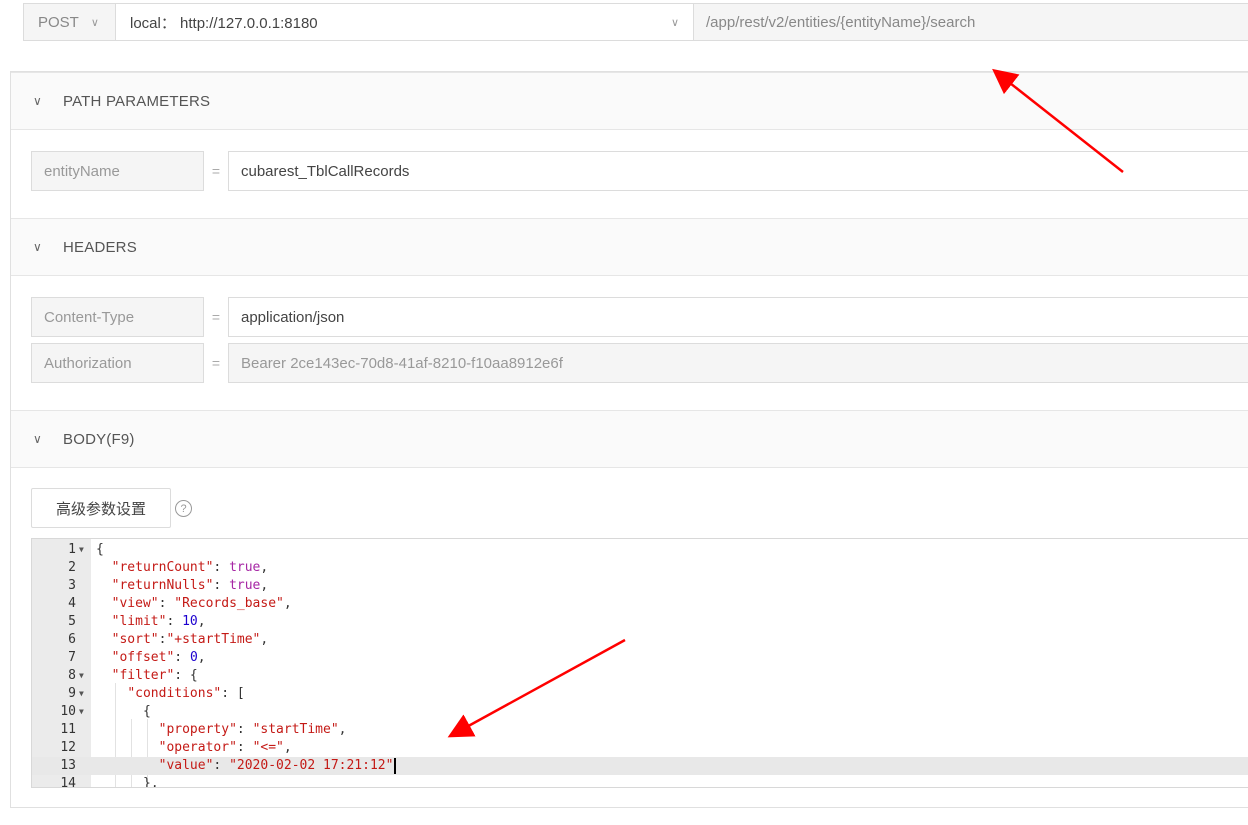 This screenshot has height=825, width=1248. What do you see at coordinates (536, 688) in the screenshot?
I see `annotation-arrow-bottom` at bounding box center [536, 688].